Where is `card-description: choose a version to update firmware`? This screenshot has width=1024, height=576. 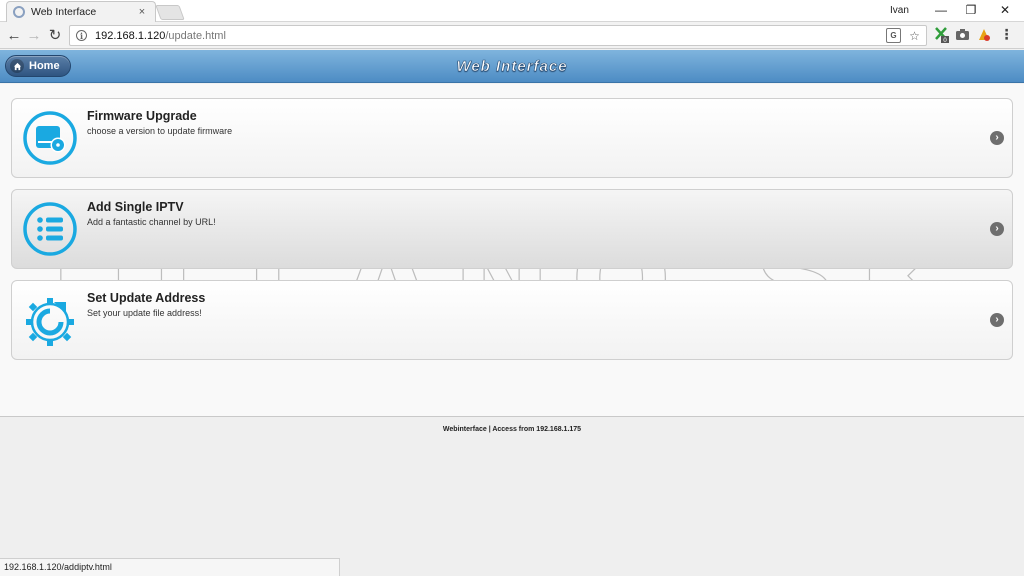
card-description: choose a version to update firmware is located at coordinates (160, 131).